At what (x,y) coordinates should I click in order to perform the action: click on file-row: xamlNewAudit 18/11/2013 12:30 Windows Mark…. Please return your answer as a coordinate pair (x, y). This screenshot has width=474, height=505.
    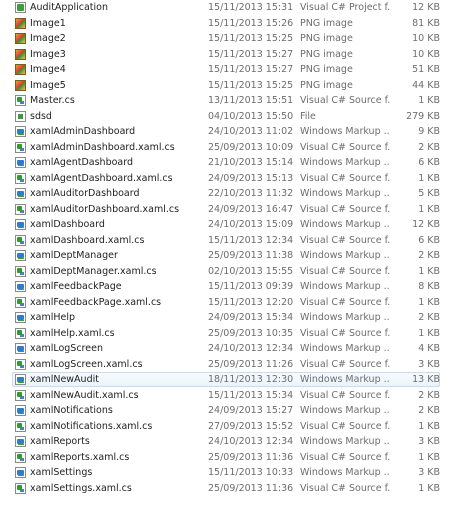
    Looking at the image, I should click on (237, 380).